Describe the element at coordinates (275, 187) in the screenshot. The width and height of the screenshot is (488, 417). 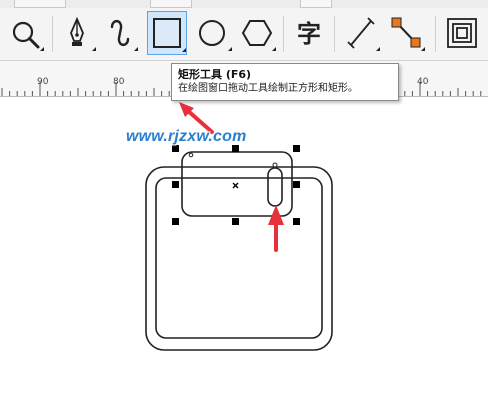
I see `corner-radius-handle` at that location.